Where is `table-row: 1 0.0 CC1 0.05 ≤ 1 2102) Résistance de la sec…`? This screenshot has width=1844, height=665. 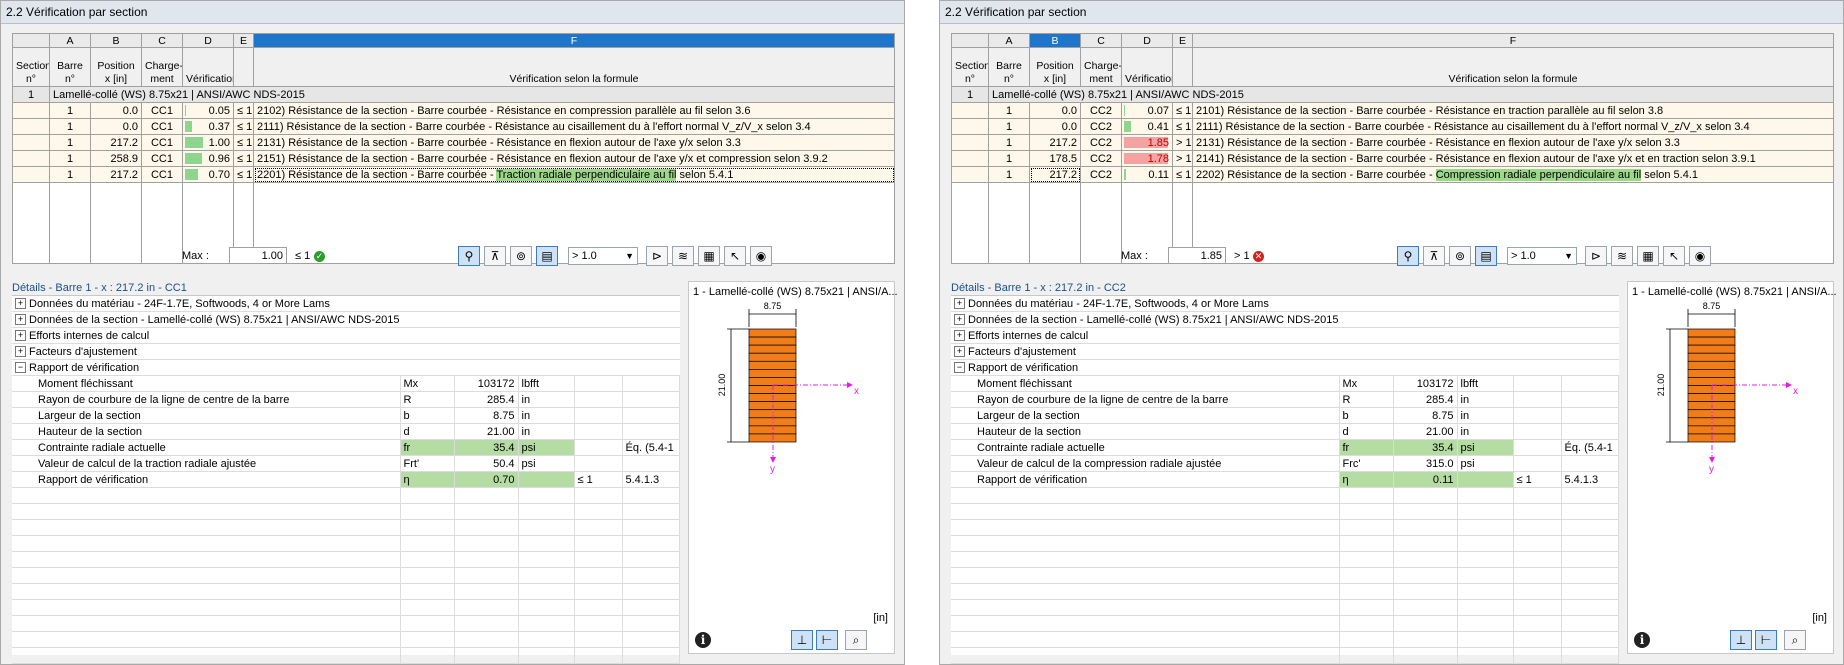
table-row: 1 0.0 CC1 0.05 ≤ 1 2102) Résistance de la sec… is located at coordinates (453, 110).